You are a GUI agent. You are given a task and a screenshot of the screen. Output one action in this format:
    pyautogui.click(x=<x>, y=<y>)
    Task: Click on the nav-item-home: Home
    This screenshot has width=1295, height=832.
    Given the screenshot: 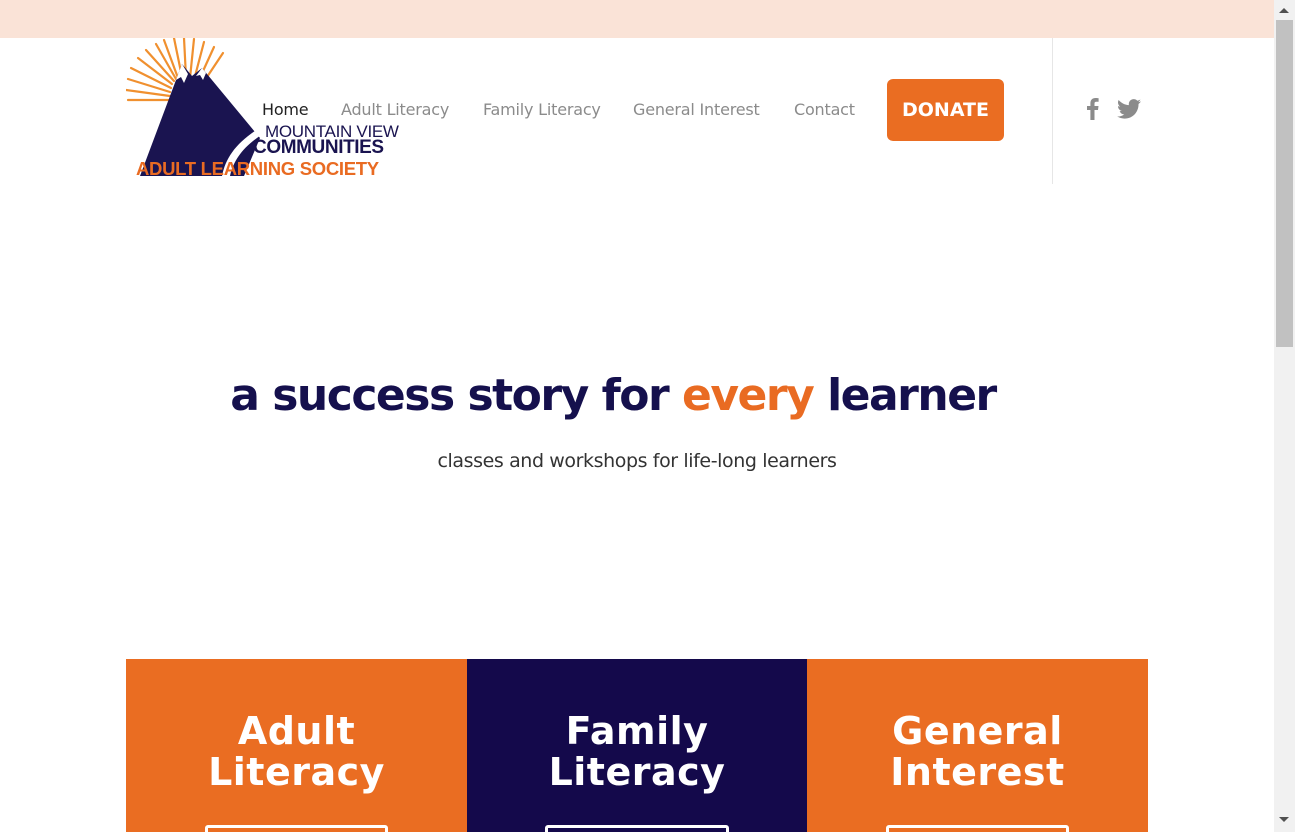 What is the action you would take?
    pyautogui.click(x=285, y=109)
    